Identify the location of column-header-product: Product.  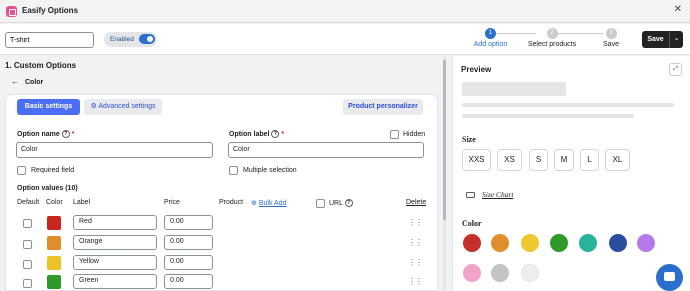
(231, 202).